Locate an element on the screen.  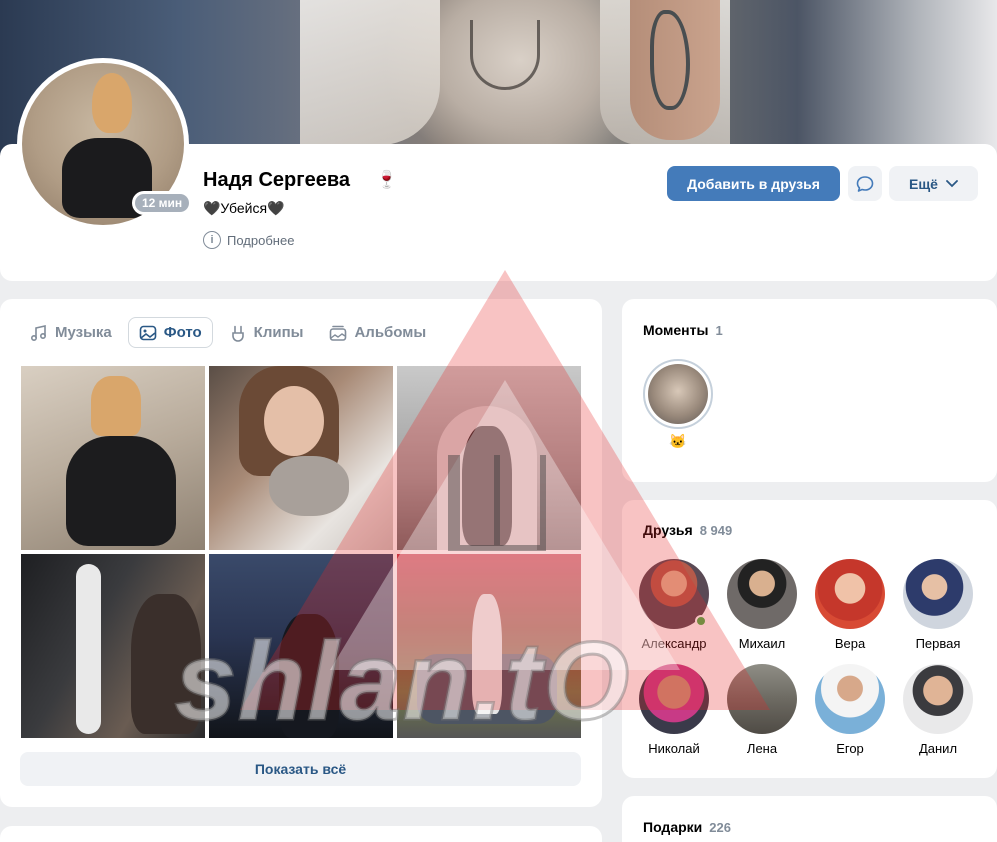
friend-name: Лена is located at coordinates (762, 748).